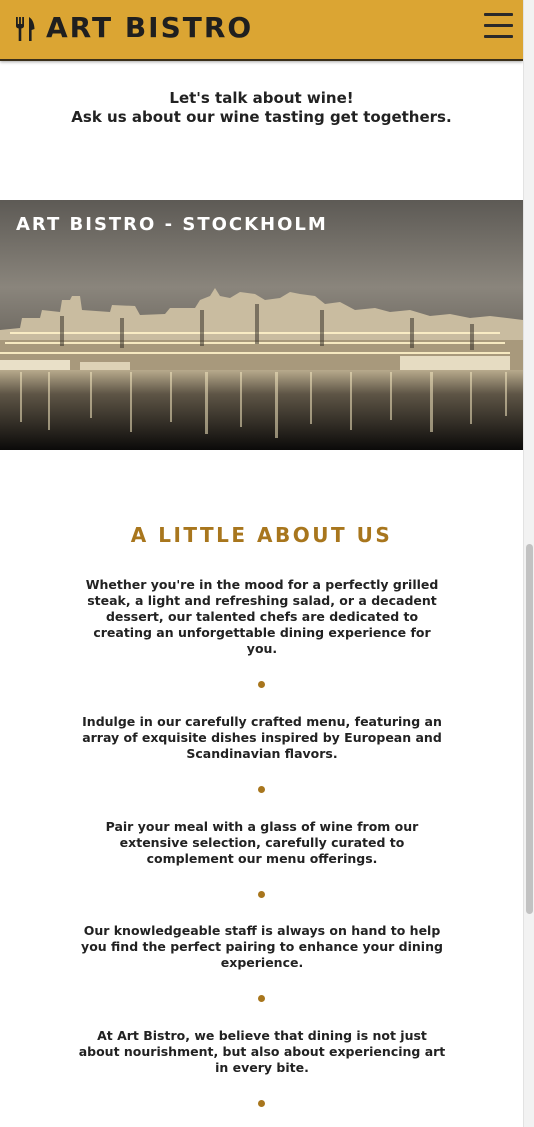  Describe the element at coordinates (261, 30) in the screenshot. I see `site-header: ART BISTRO` at that location.